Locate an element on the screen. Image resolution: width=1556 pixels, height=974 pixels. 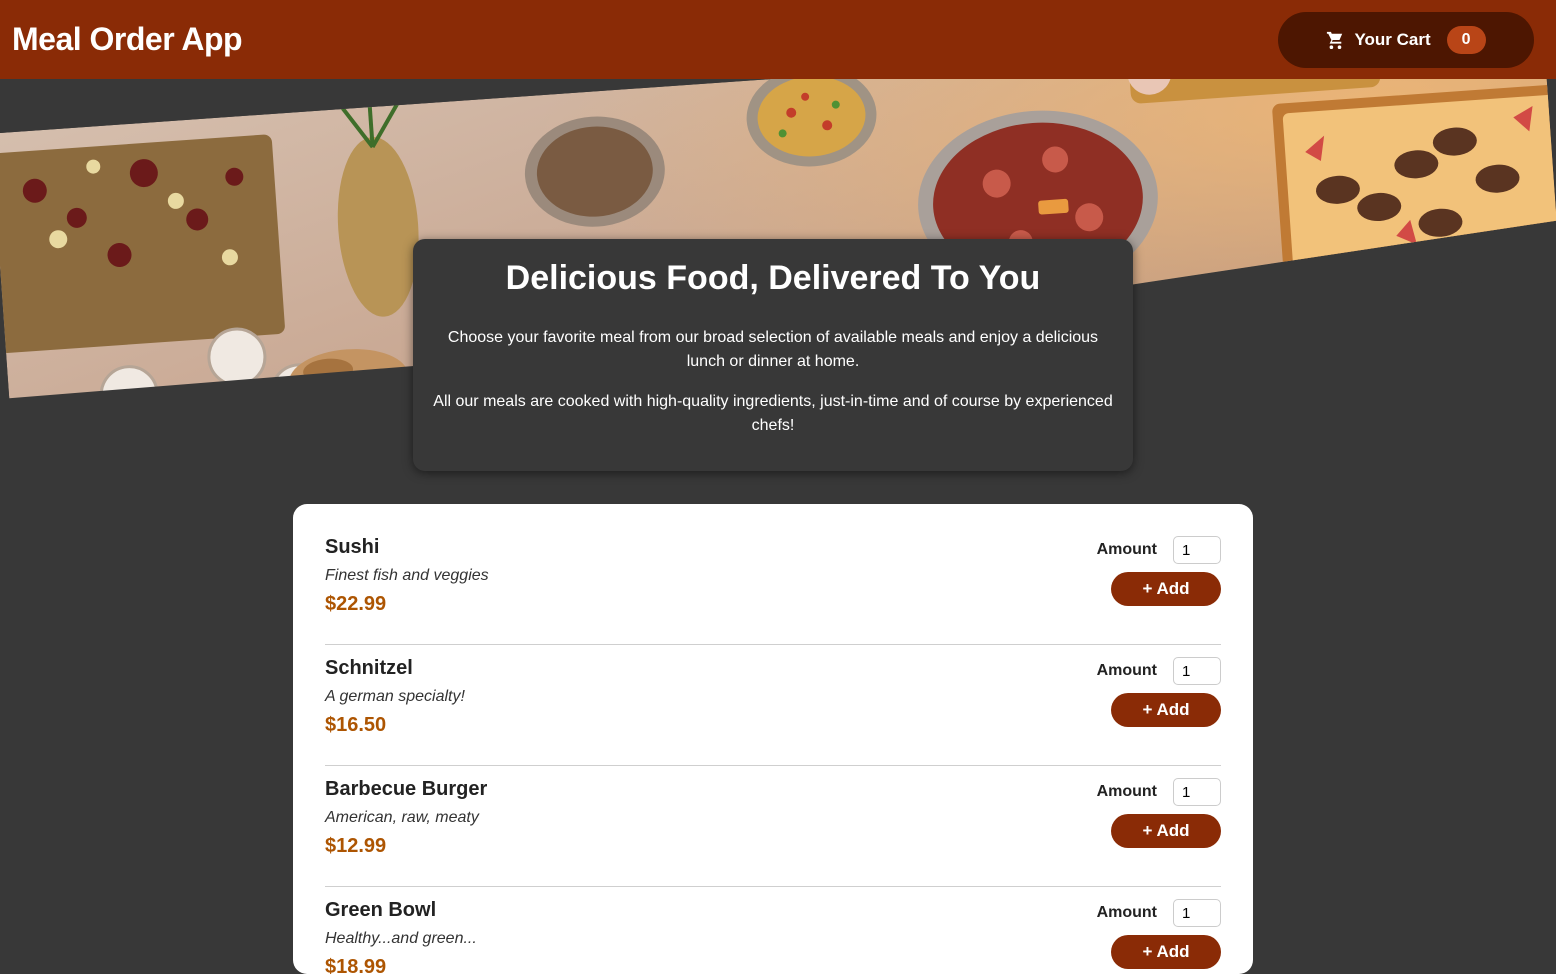
meal-description: A german specialty! is located at coordinates (395, 696).